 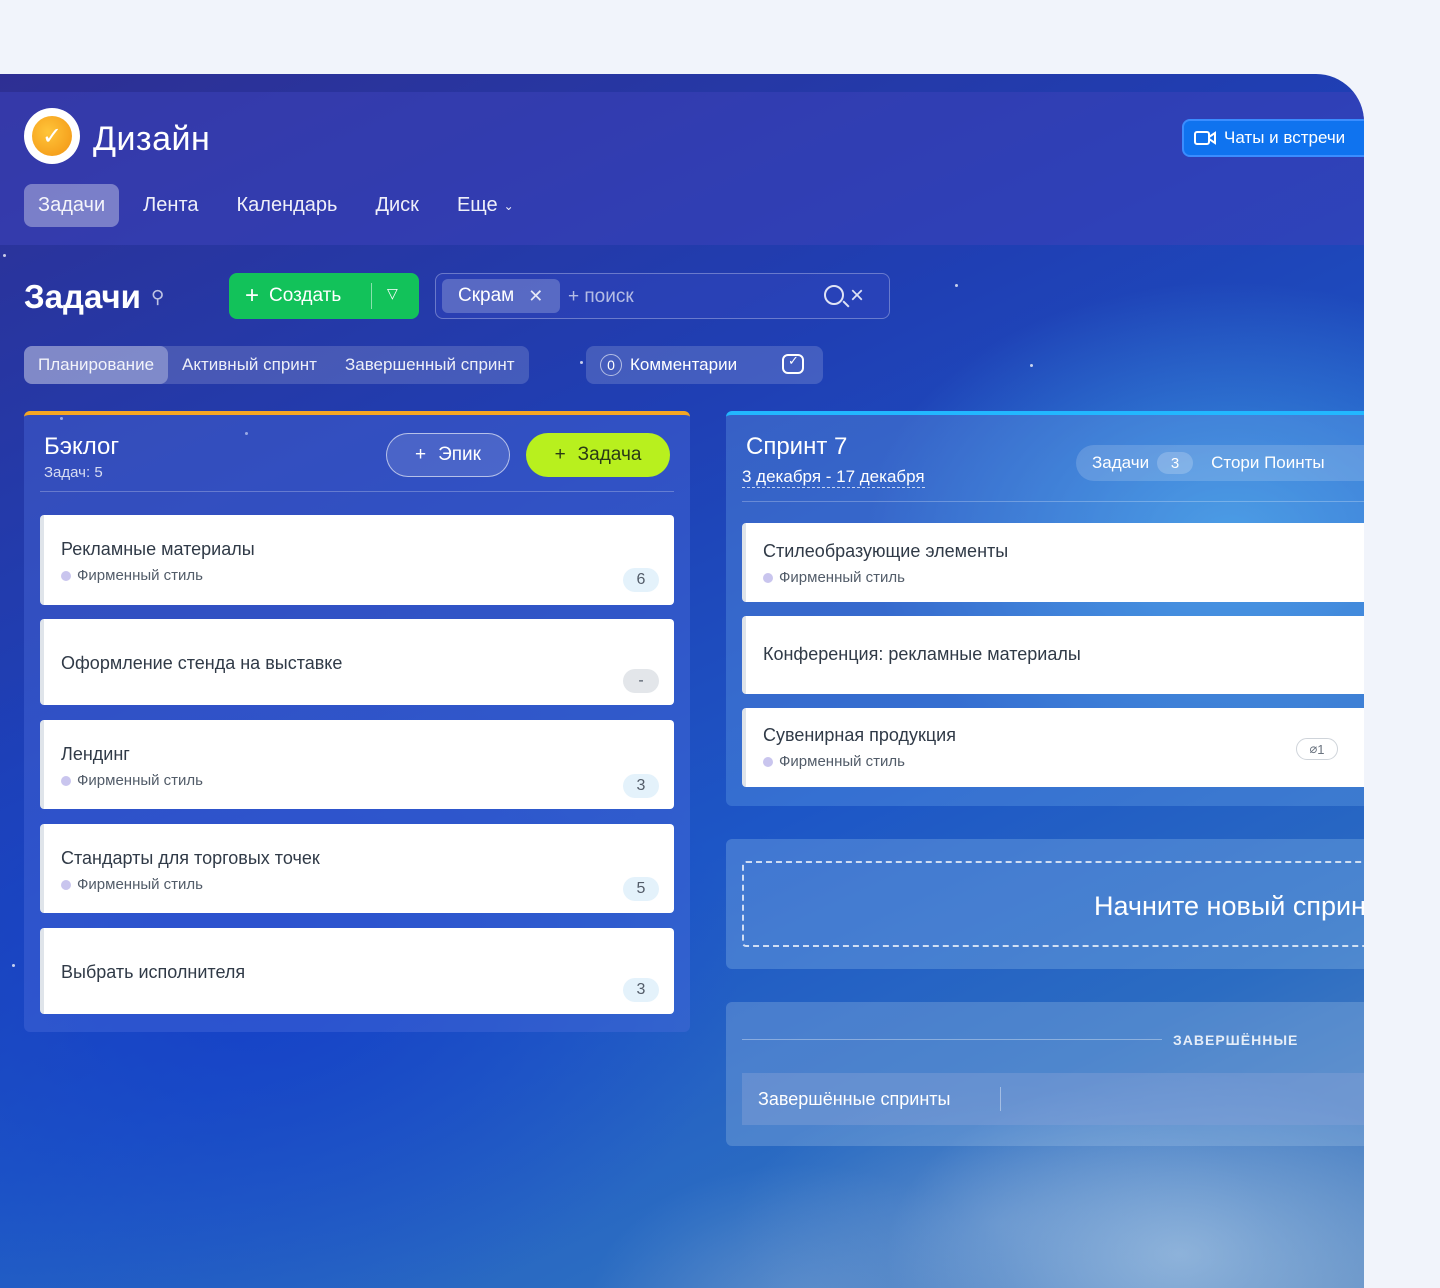 I want to click on sprint-points-label: Стори Поинты, so click(x=1268, y=462).